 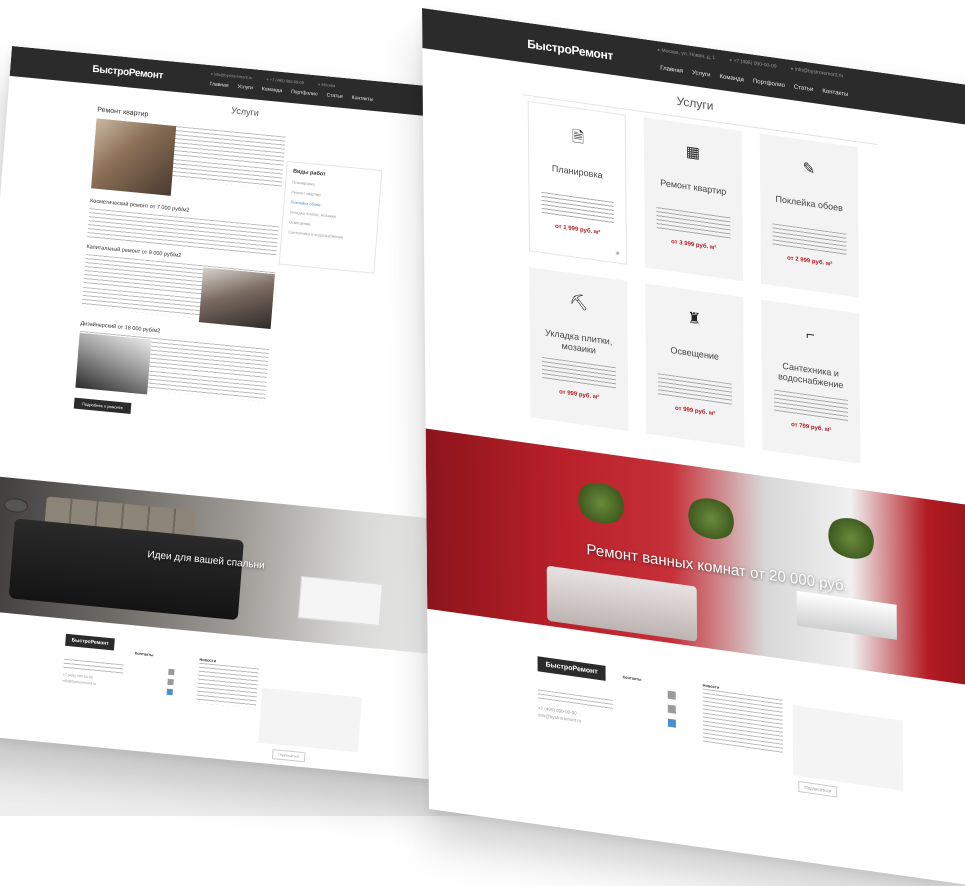 I want to click on contact-city: Москва, so click(x=326, y=85).